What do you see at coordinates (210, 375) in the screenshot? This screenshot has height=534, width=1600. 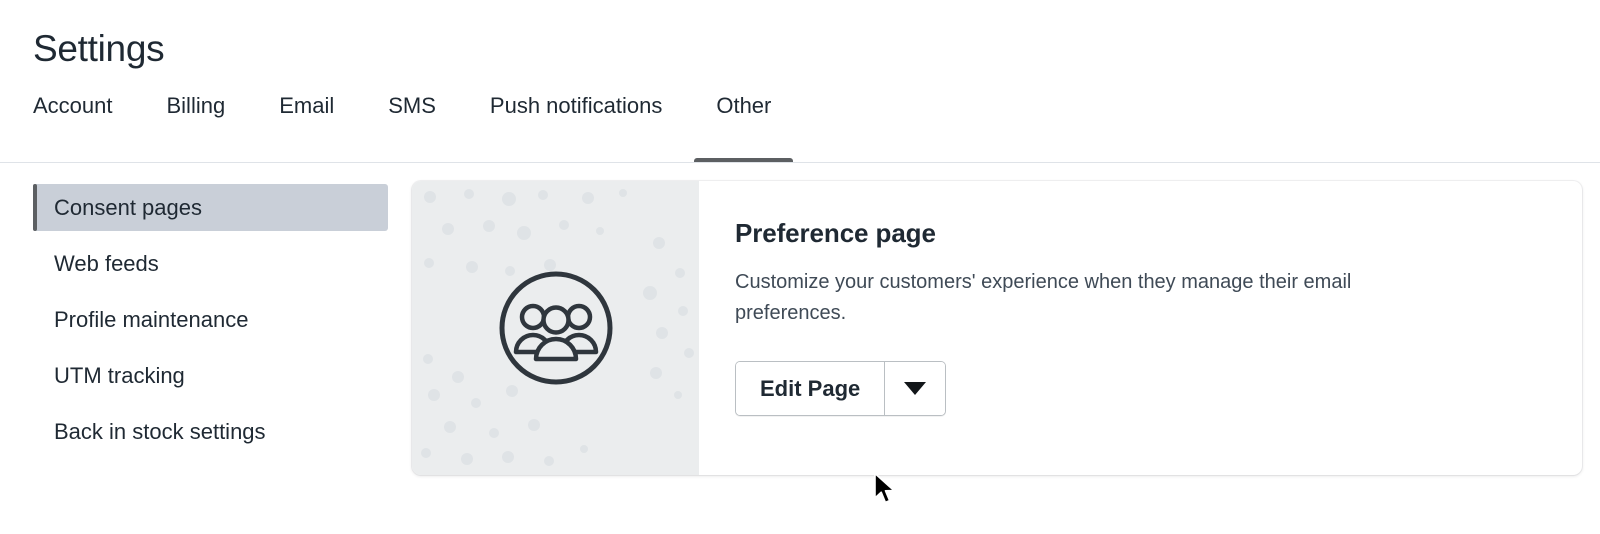 I see `sidebar-item-utm-tracking: UTM tracking` at bounding box center [210, 375].